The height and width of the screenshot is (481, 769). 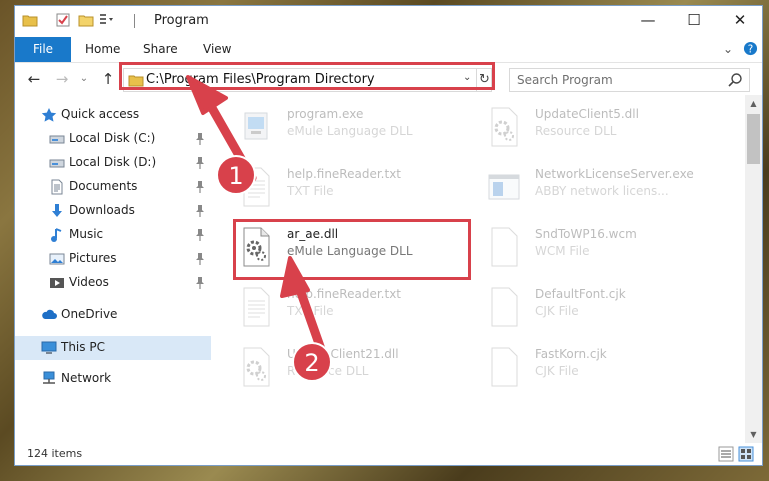 What do you see at coordinates (57, 210) in the screenshot?
I see `download-icon` at bounding box center [57, 210].